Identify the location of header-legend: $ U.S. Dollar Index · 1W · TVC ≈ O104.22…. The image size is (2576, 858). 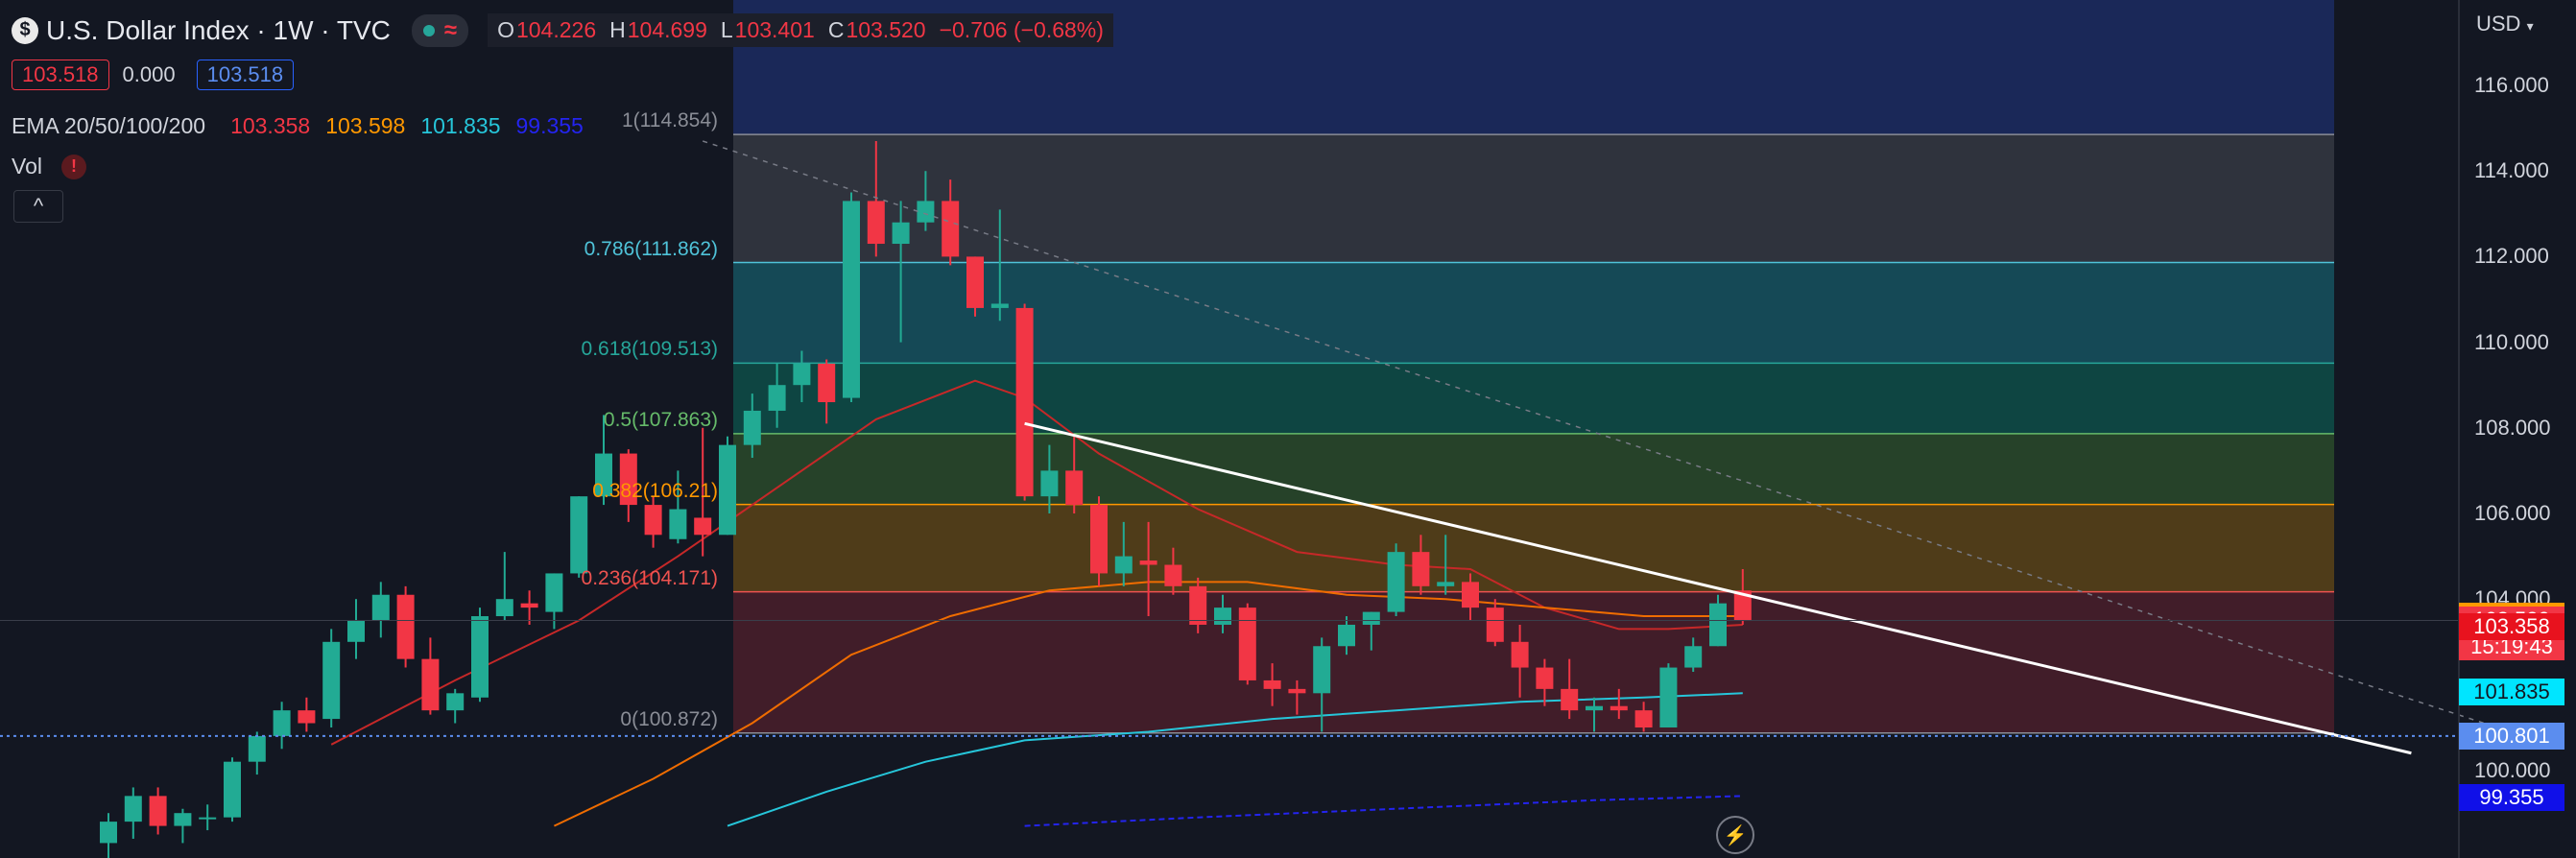
(562, 30).